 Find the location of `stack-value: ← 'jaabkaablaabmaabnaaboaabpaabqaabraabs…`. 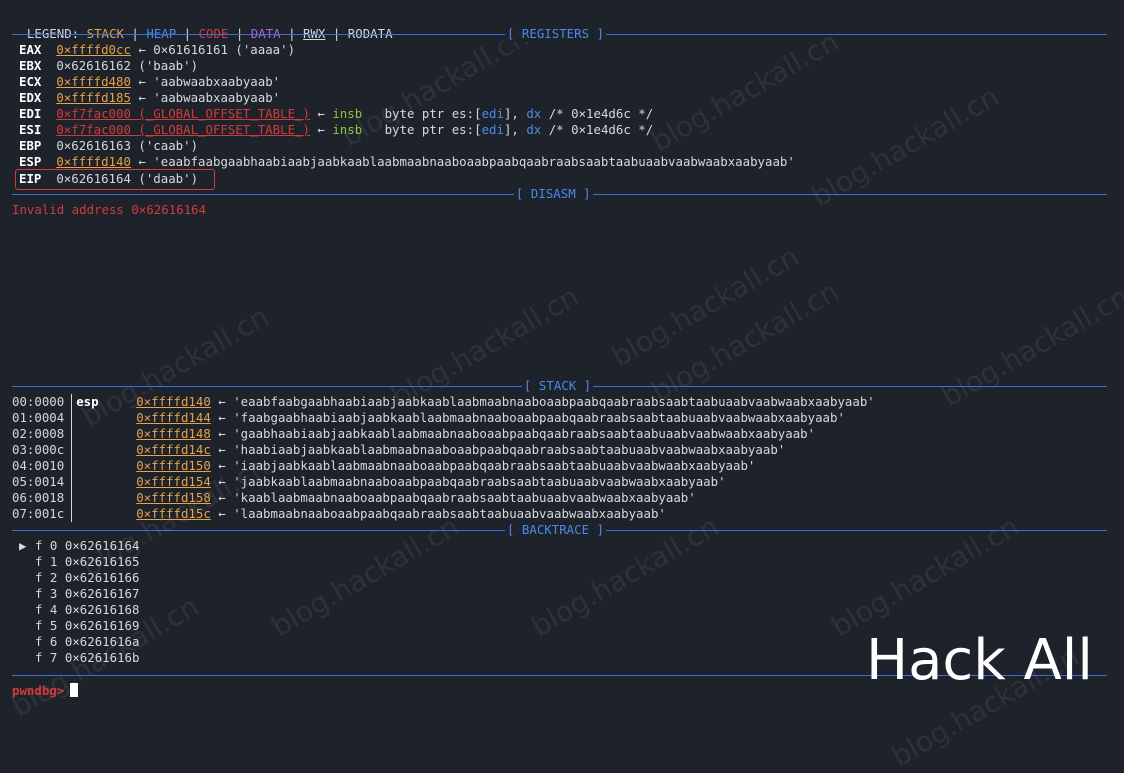

stack-value: ← 'jaabkaablaabmaabnaaboaabpaabqaabraabs… is located at coordinates (468, 481).